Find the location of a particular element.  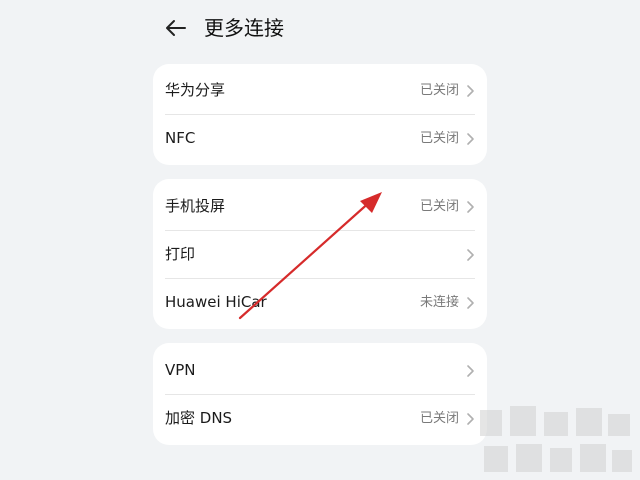

row-label: NFC is located at coordinates (180, 138).